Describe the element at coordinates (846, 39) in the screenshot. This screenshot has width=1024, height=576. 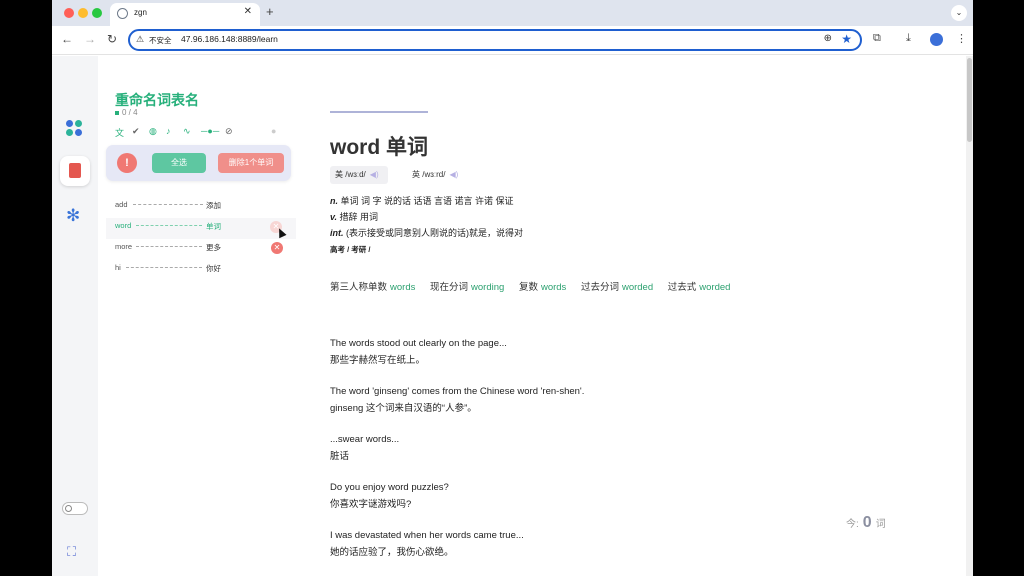
I see `bookmark-star-icon: ★` at that location.